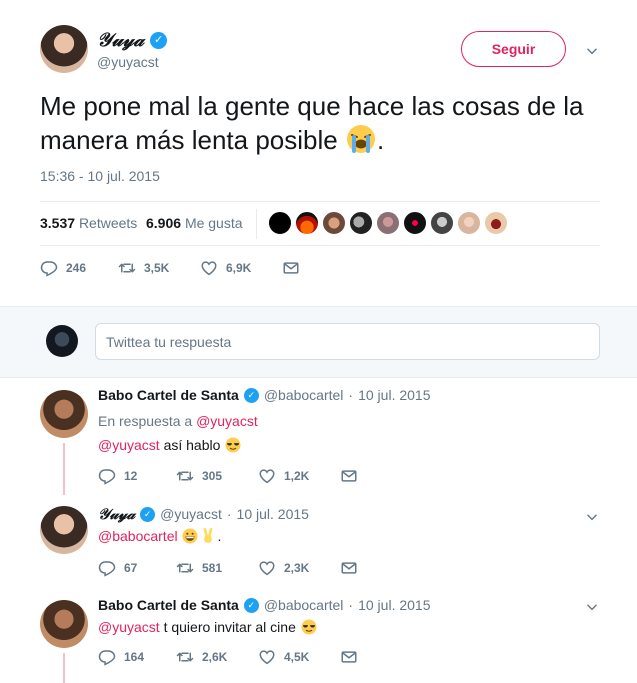 Image resolution: width=637 pixels, height=683 pixels. I want to click on reply-action: 246, so click(79, 268).